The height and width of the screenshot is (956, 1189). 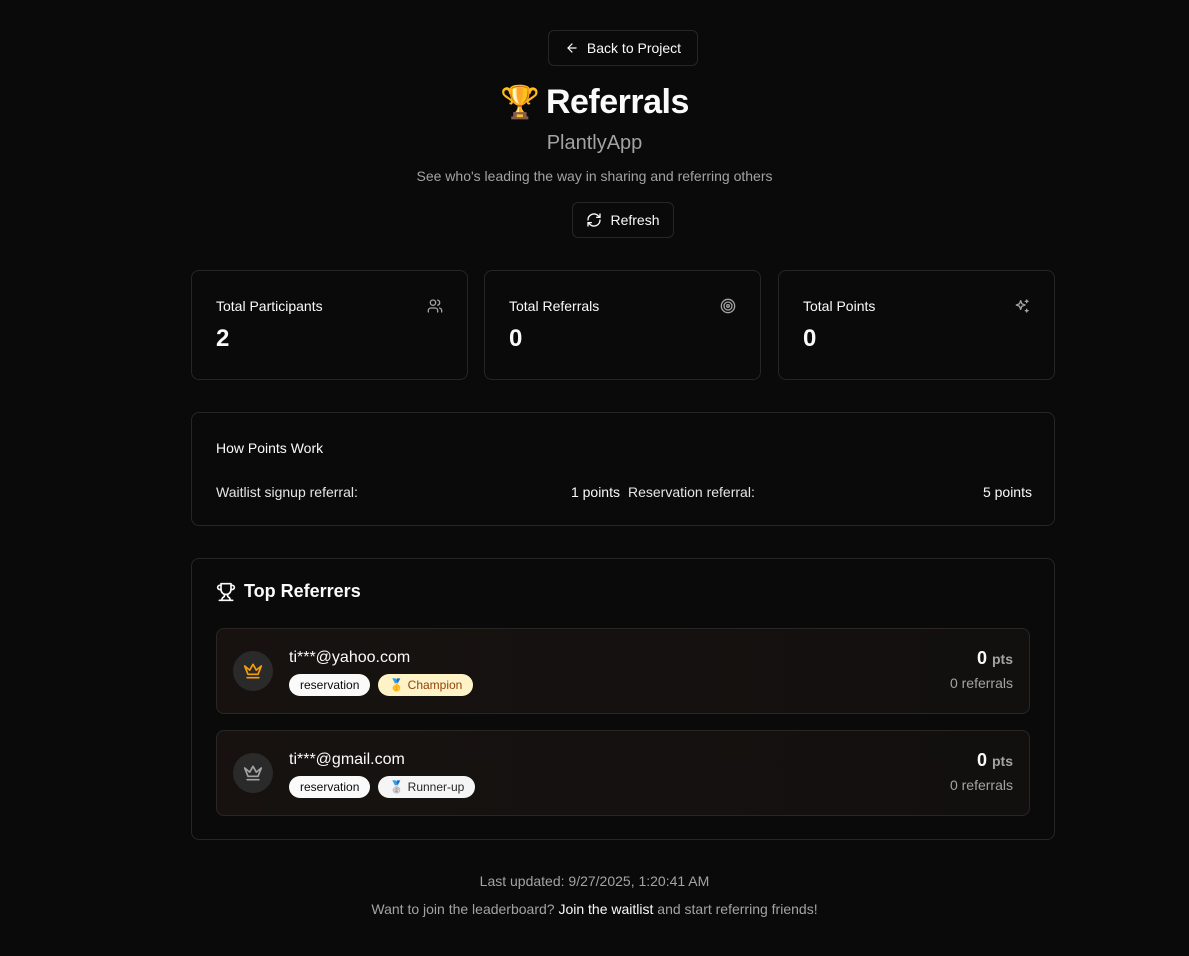 What do you see at coordinates (427, 787) in the screenshot?
I see `rank-badge: 🥈 Runner-up` at bounding box center [427, 787].